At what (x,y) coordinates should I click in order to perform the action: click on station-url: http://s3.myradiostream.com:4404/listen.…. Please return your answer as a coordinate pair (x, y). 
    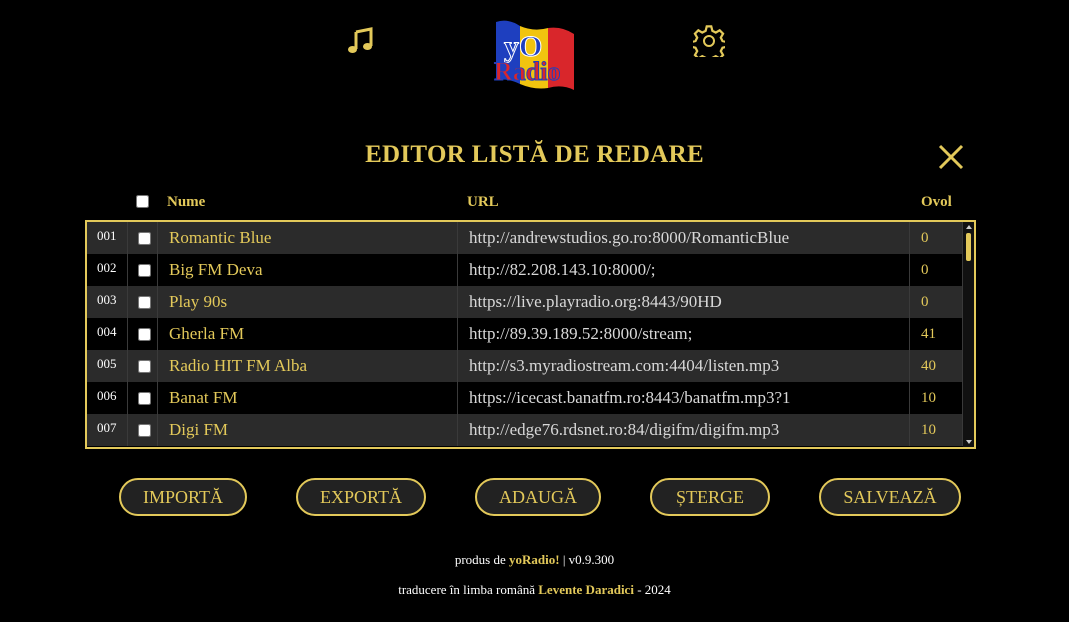
    Looking at the image, I should click on (684, 366).